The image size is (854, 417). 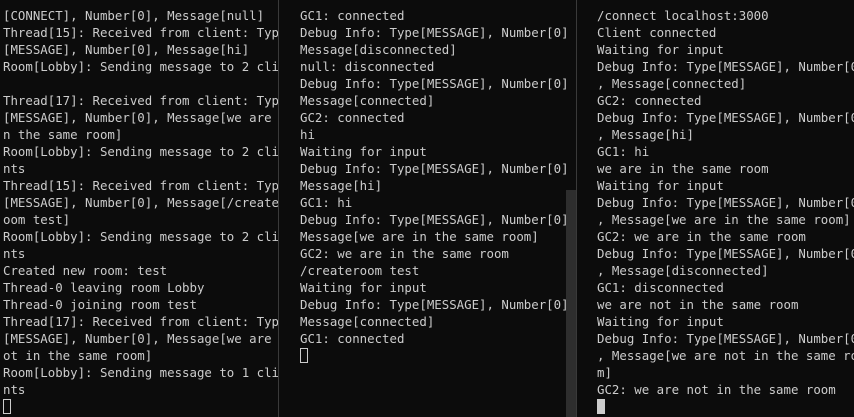 What do you see at coordinates (657, 32) in the screenshot?
I see `output-line: Client connected` at bounding box center [657, 32].